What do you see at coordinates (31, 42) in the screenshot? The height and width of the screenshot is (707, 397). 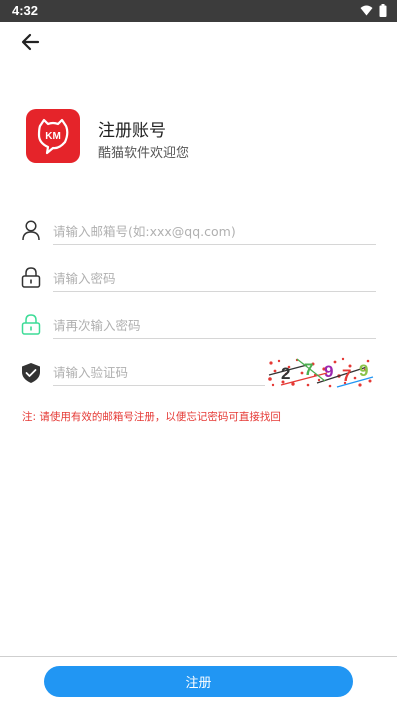 I see `back-arrow-icon` at bounding box center [31, 42].